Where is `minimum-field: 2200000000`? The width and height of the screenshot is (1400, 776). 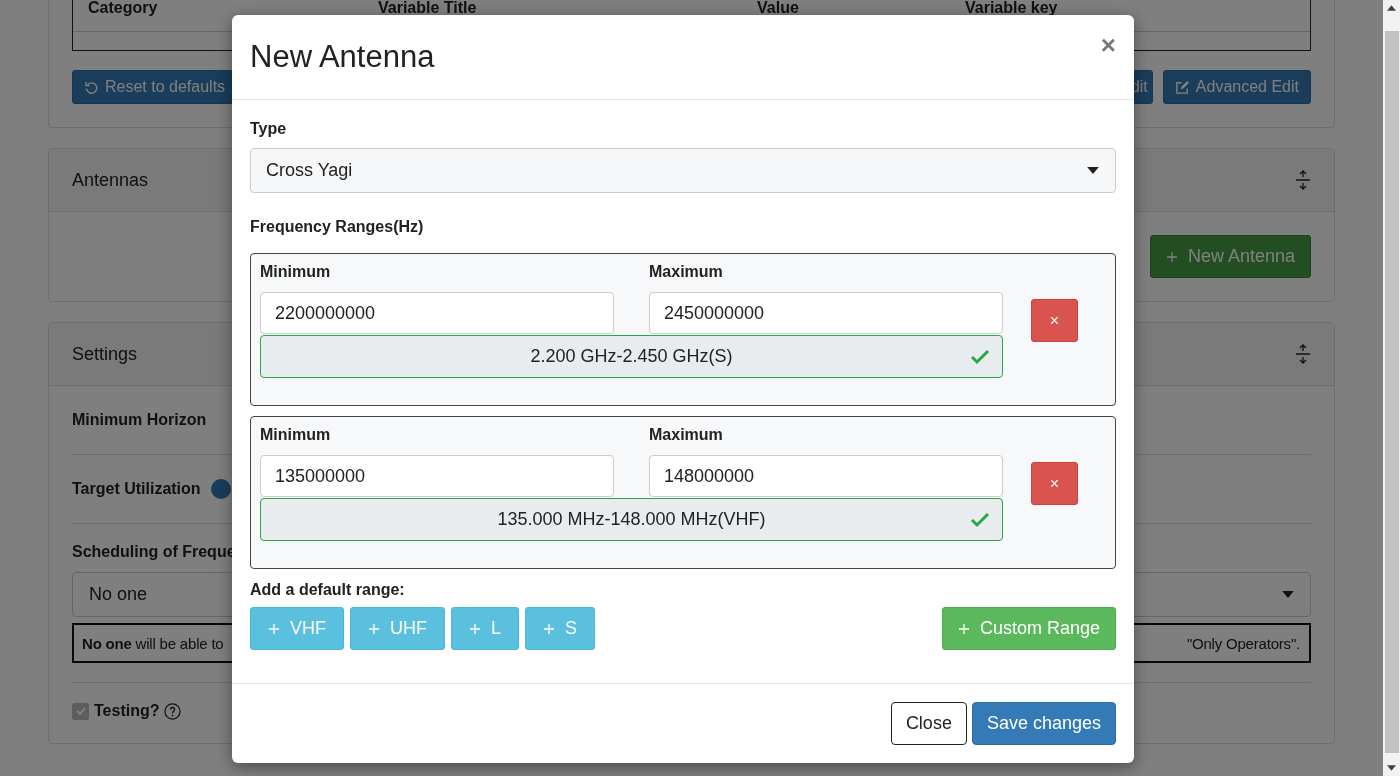 minimum-field: 2200000000 is located at coordinates (437, 313).